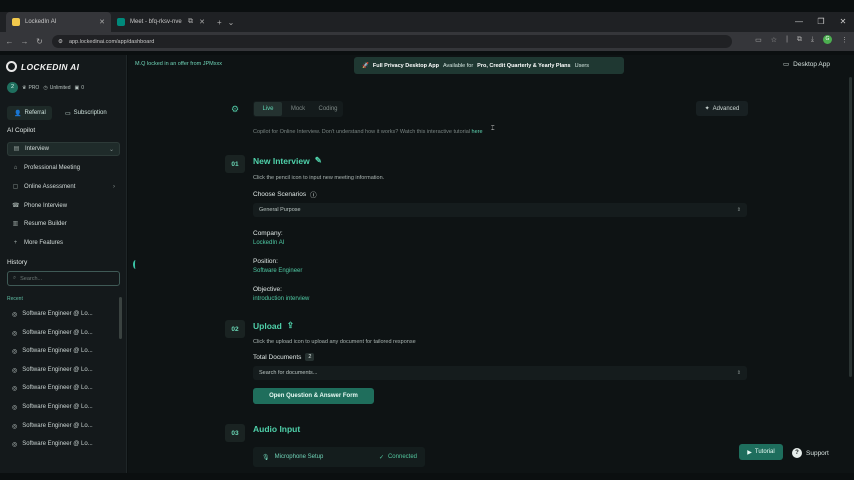 The image size is (854, 480). What do you see at coordinates (758, 40) in the screenshot?
I see `cast-icon: ▭` at bounding box center [758, 40].